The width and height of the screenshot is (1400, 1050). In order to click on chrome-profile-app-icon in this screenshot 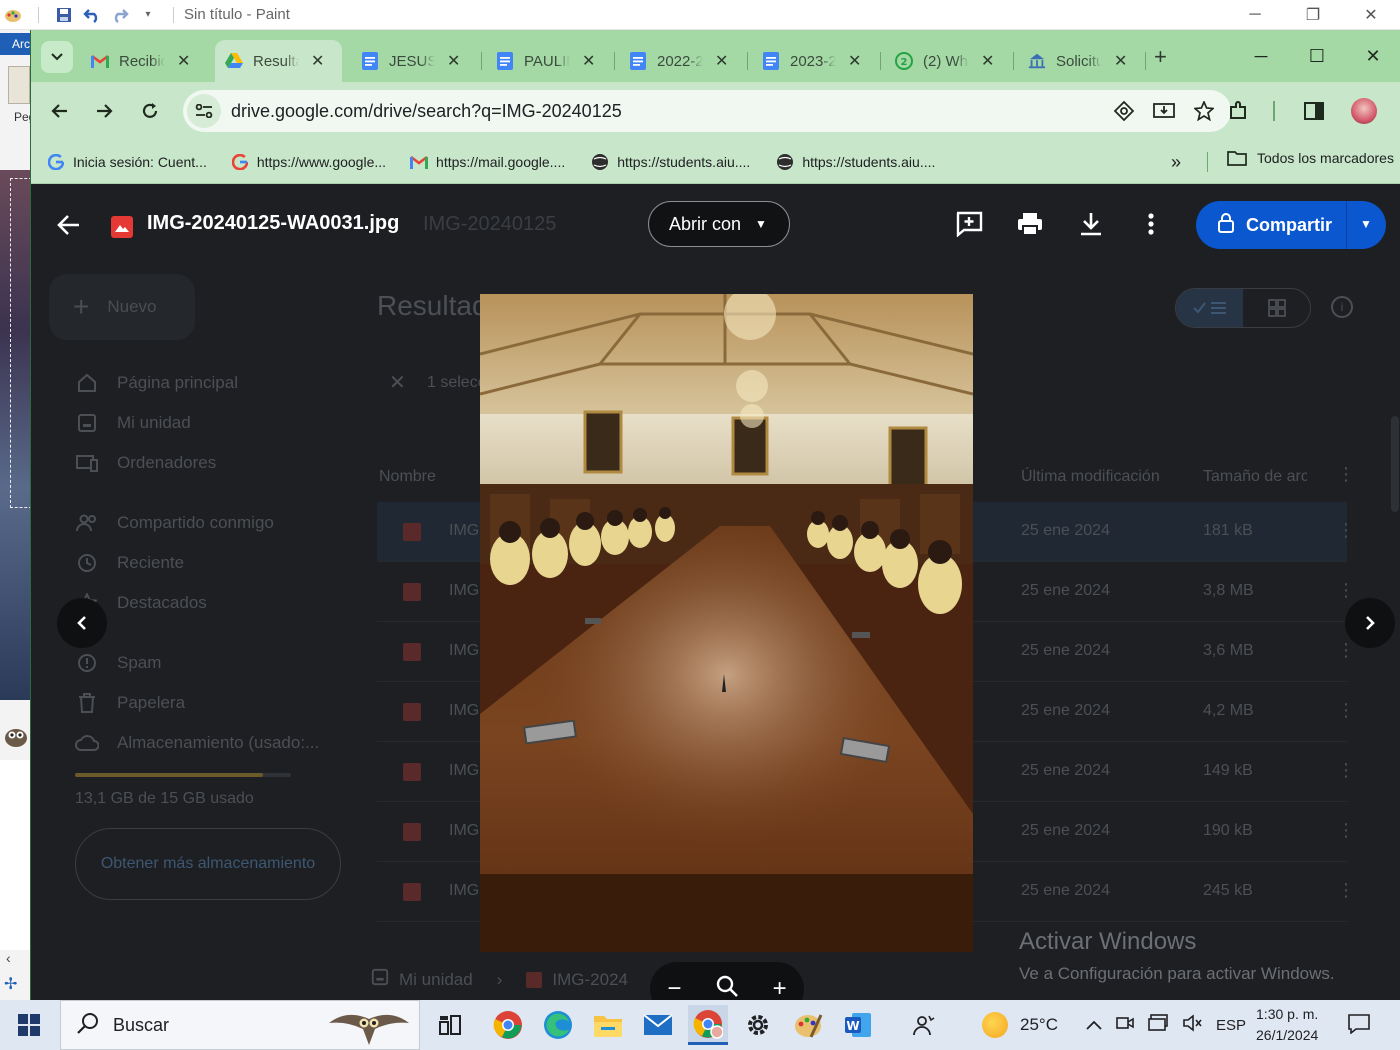, I will do `click(708, 1025)`.